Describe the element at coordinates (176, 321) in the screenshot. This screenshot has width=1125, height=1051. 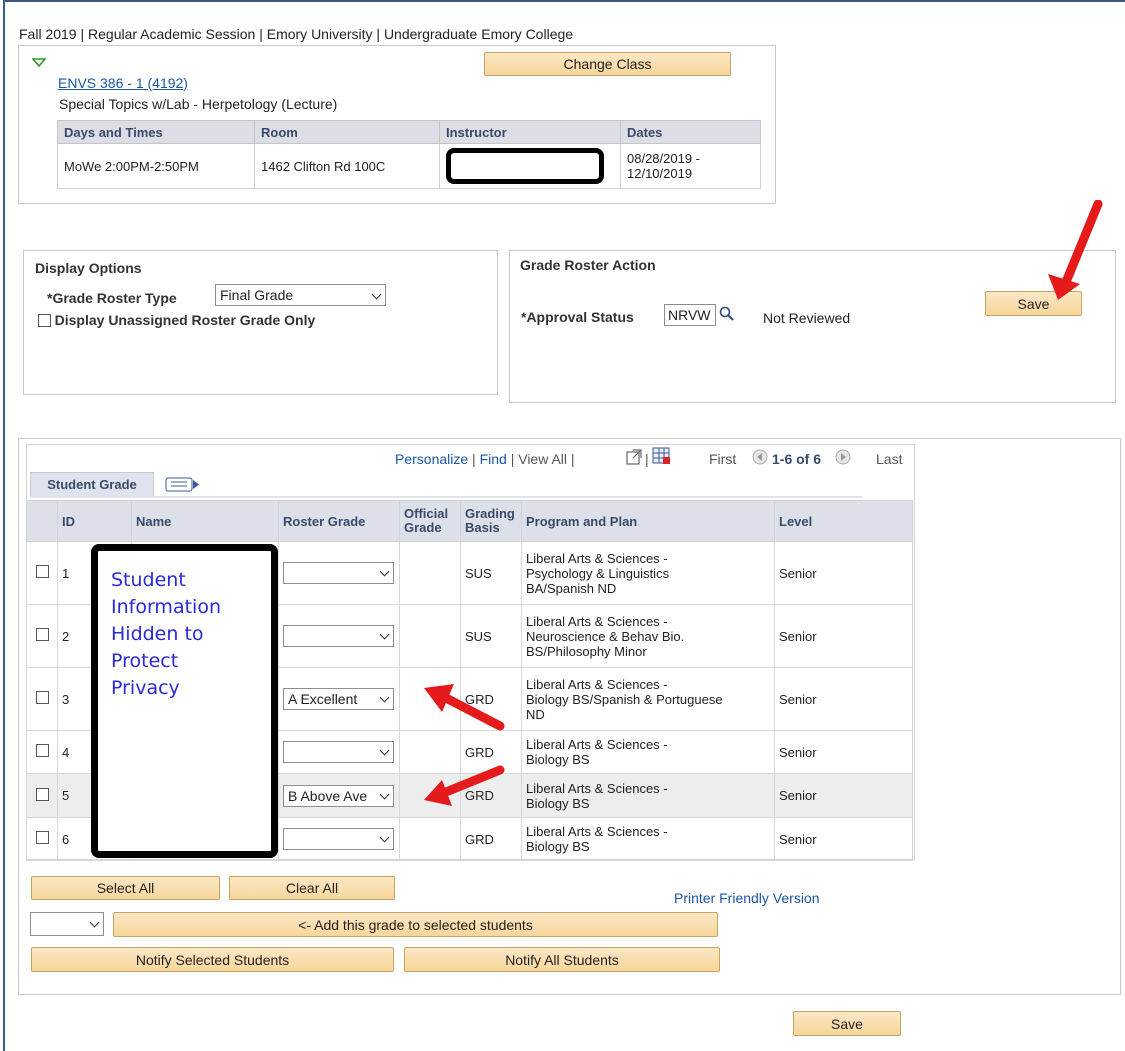
I see `unassigned-checkbox-row: Display Unassigned Roster Grade Only` at that location.